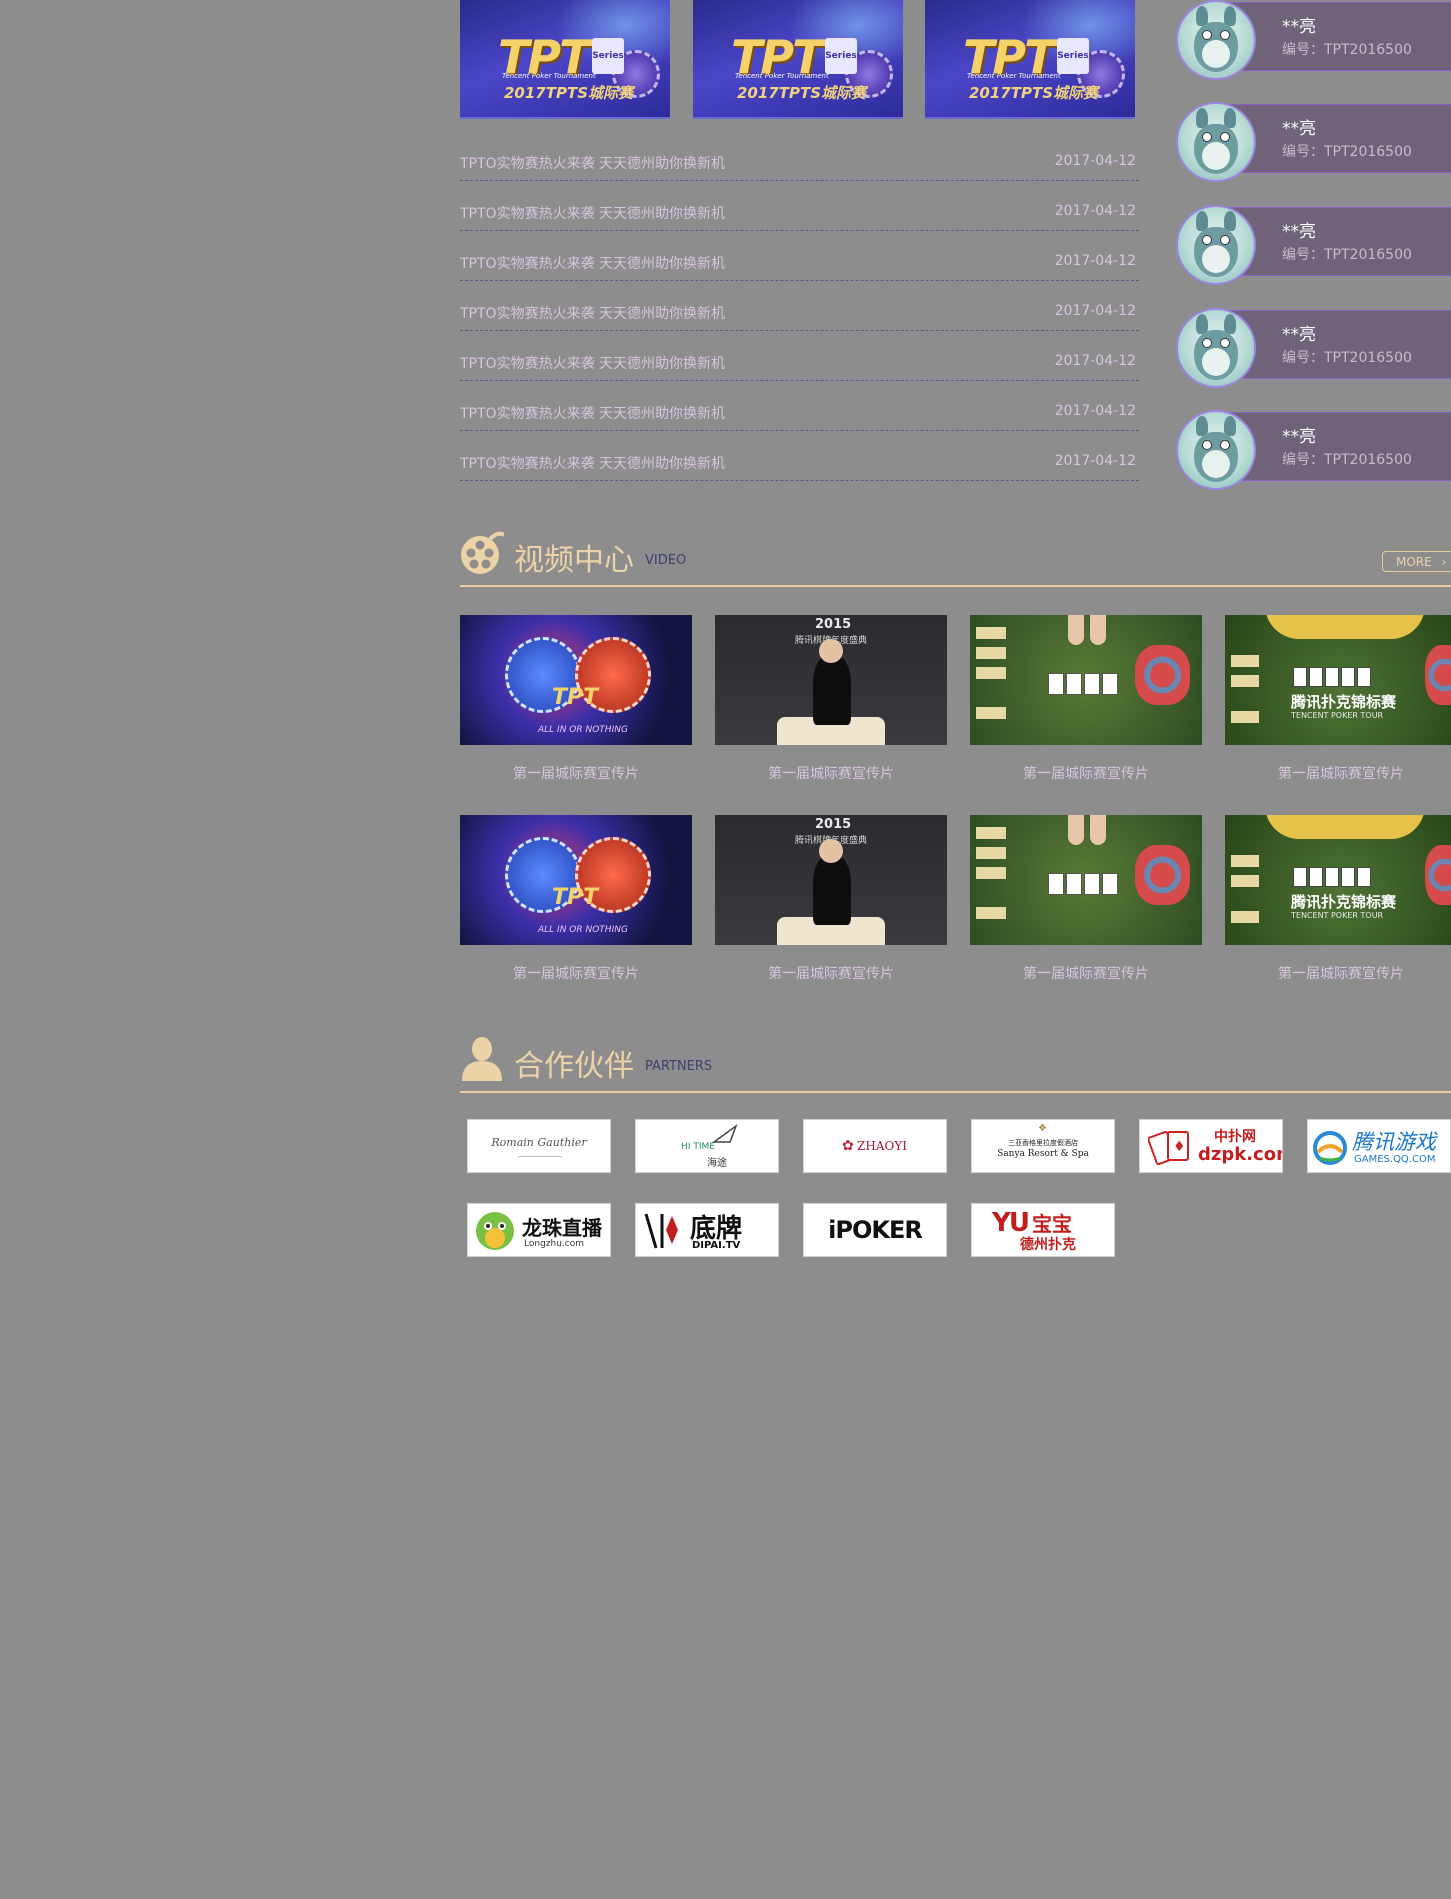 This screenshot has width=1451, height=1899. Describe the element at coordinates (955, 1064) in the screenshot. I see `partners-section-header: 合作伙伴 PARTNERS` at that location.